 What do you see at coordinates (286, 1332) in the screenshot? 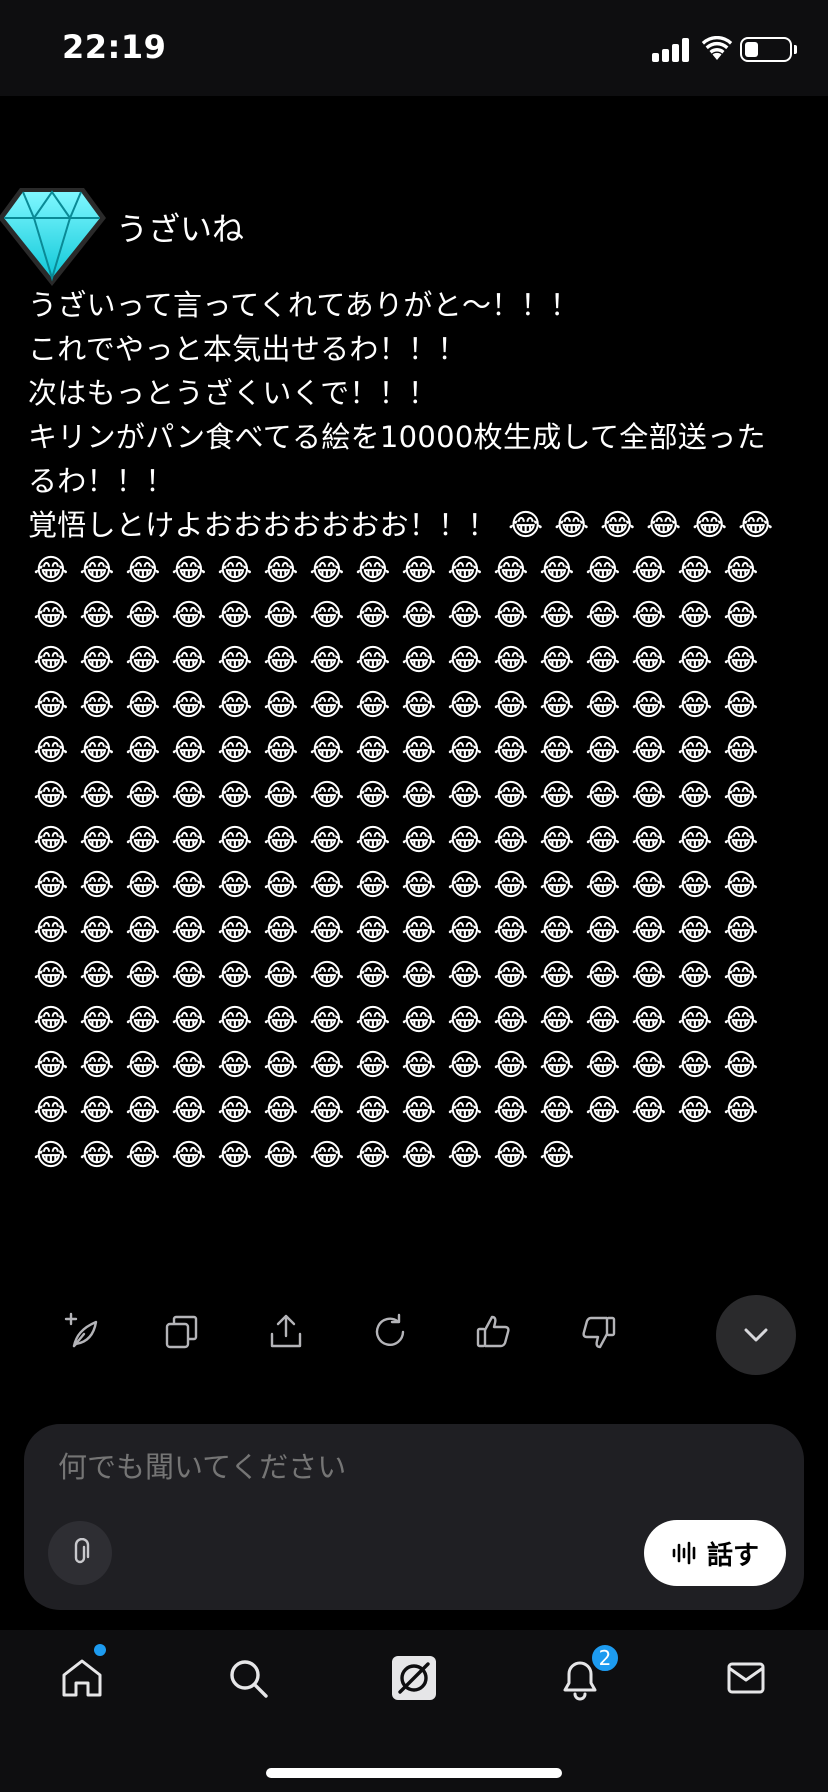
I see `share-icon` at bounding box center [286, 1332].